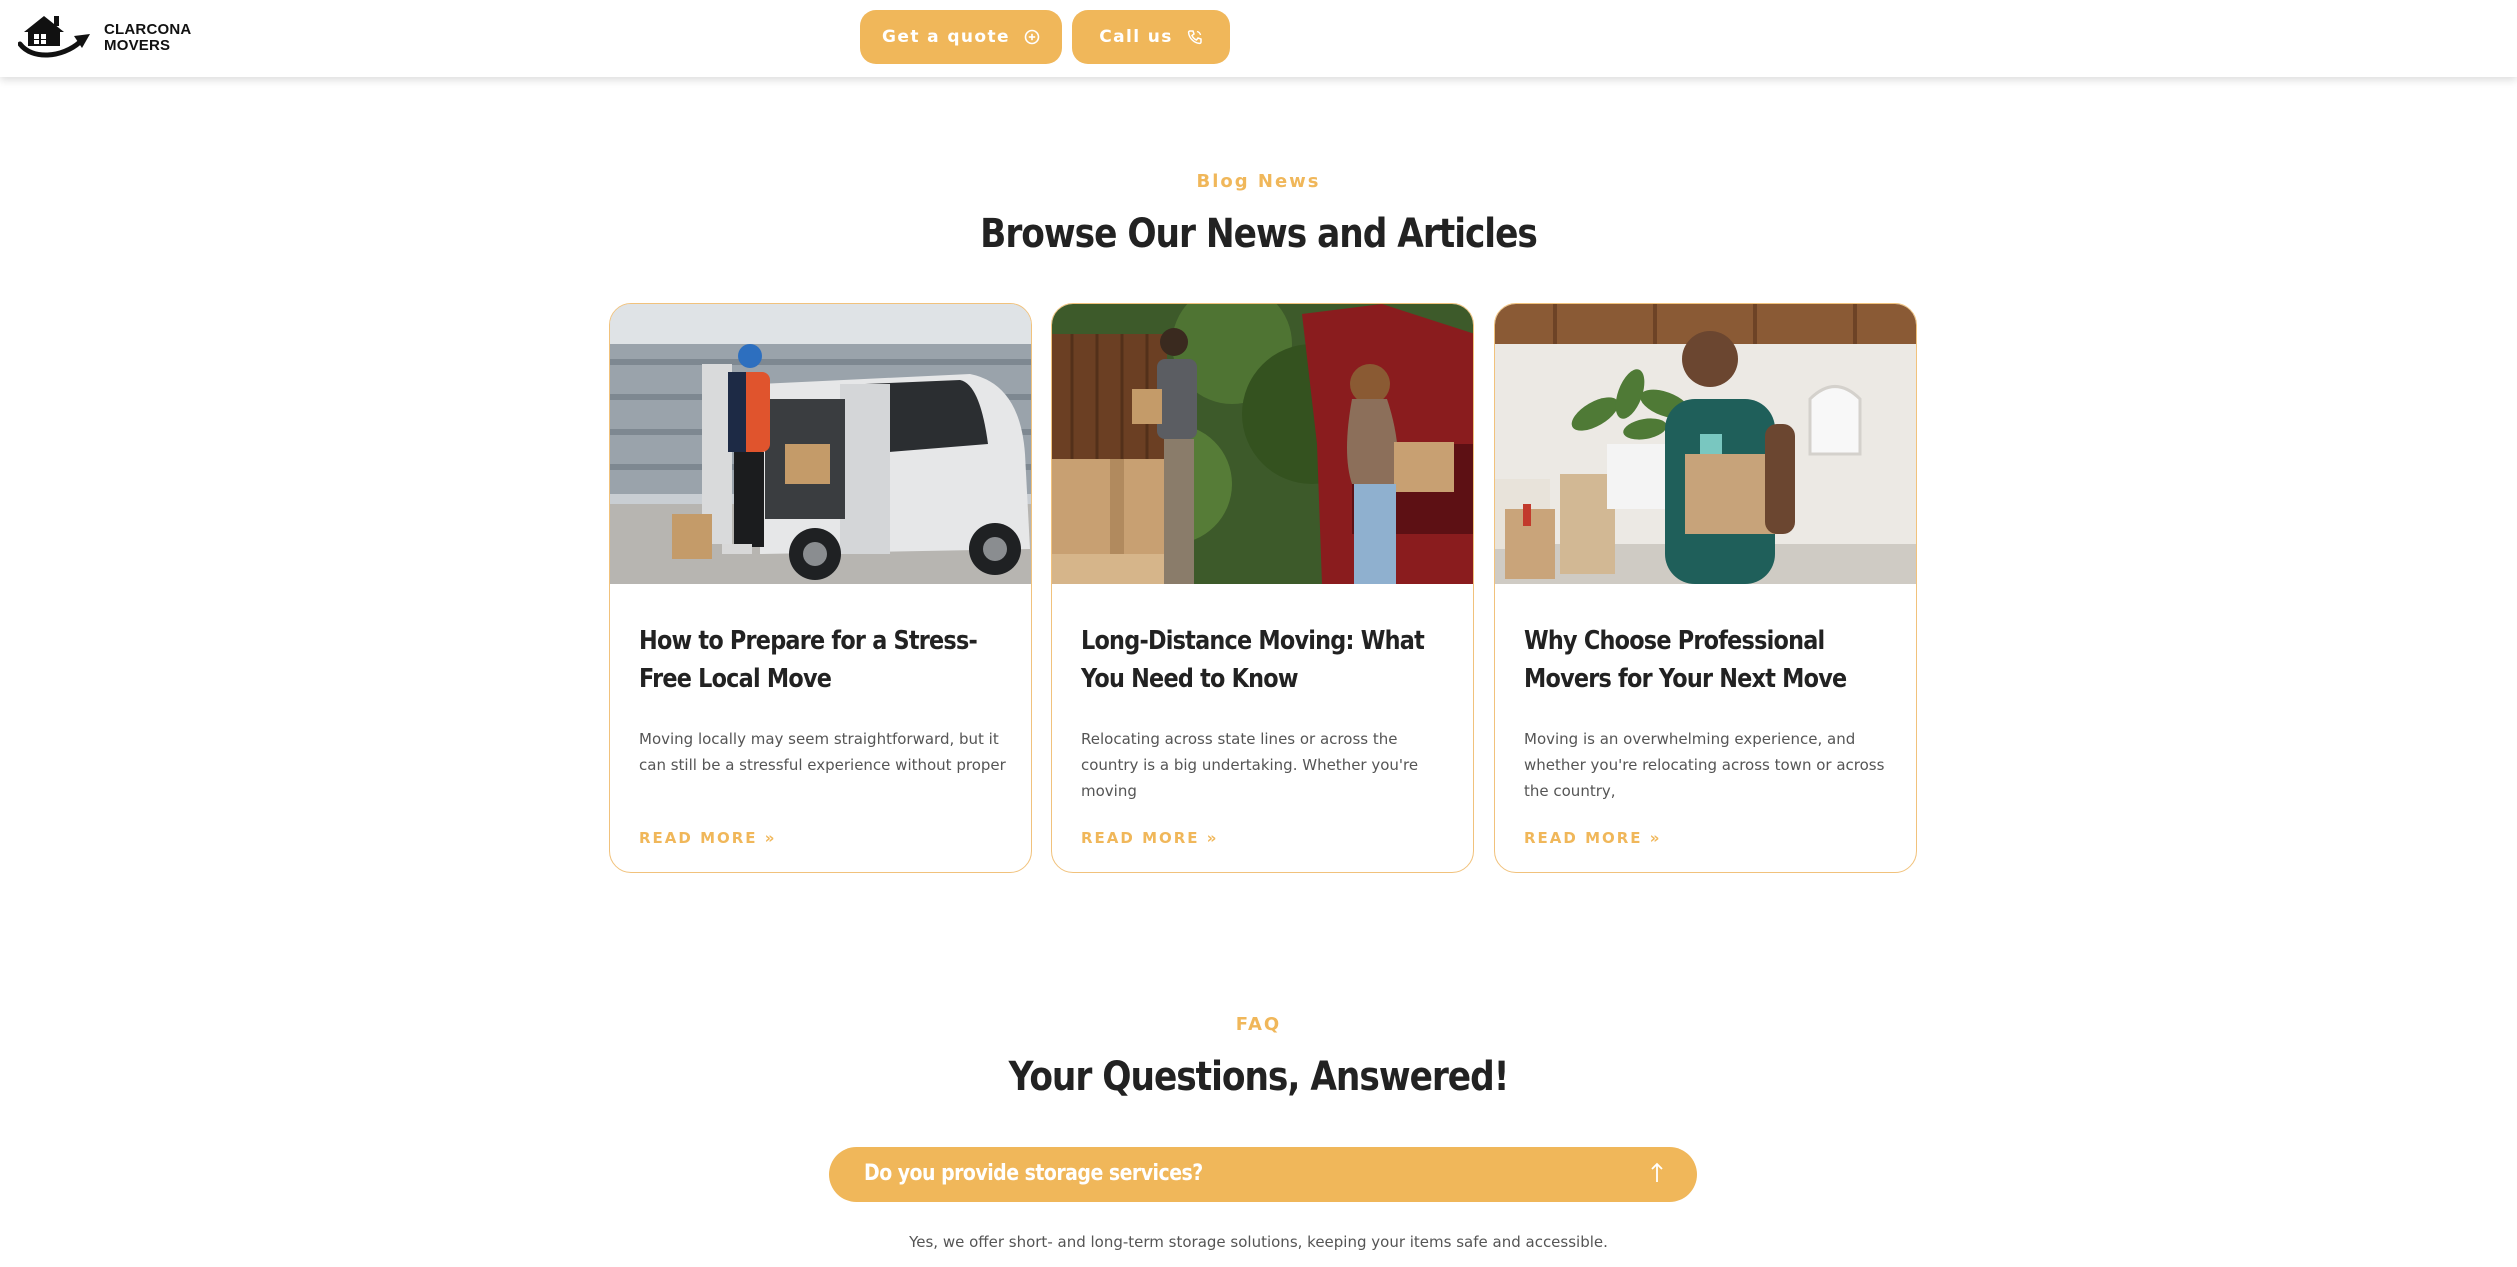 The width and height of the screenshot is (2517, 1267). I want to click on plus-circle-icon, so click(1032, 37).